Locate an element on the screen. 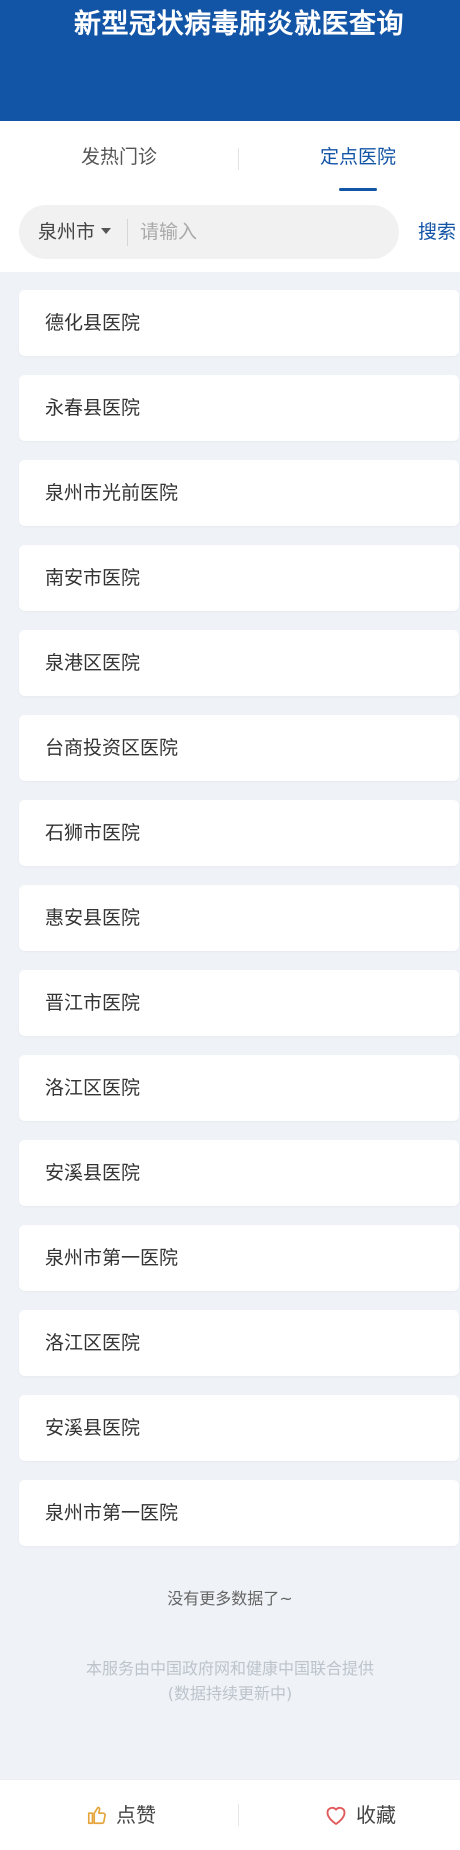  footer-note: 本服务由中国政府网和健康中国联合提供 (数据持续更新中) is located at coordinates (230, 1681).